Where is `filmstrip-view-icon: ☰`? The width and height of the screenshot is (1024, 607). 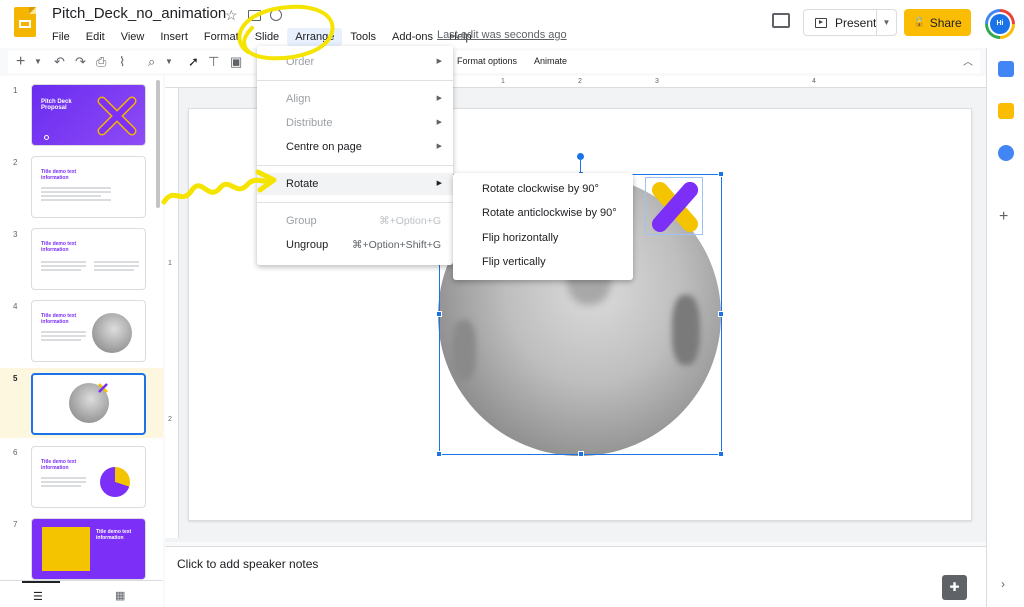
filmstrip-view-icon: ☰ is located at coordinates (38, 596).